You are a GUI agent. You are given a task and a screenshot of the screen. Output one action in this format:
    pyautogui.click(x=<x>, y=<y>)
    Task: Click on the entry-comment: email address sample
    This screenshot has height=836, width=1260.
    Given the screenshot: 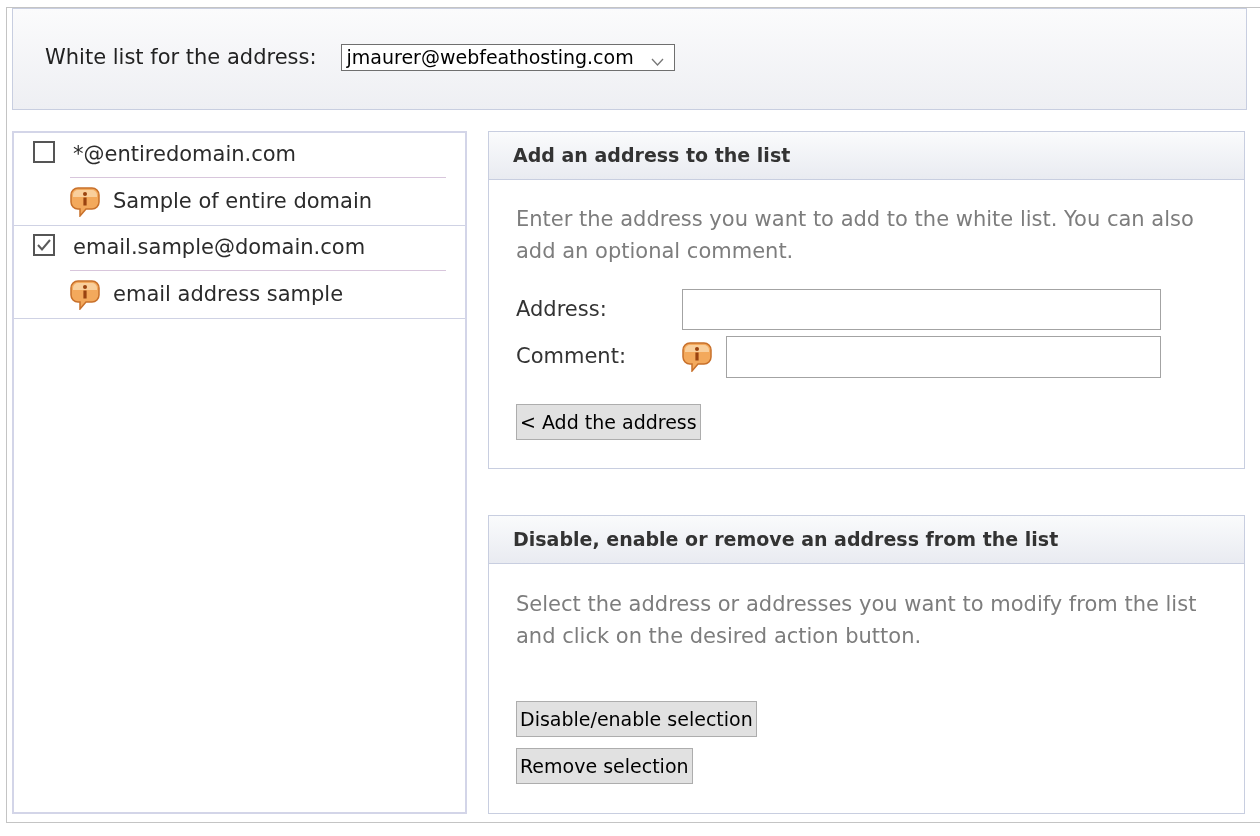 What is the action you would take?
    pyautogui.click(x=228, y=294)
    